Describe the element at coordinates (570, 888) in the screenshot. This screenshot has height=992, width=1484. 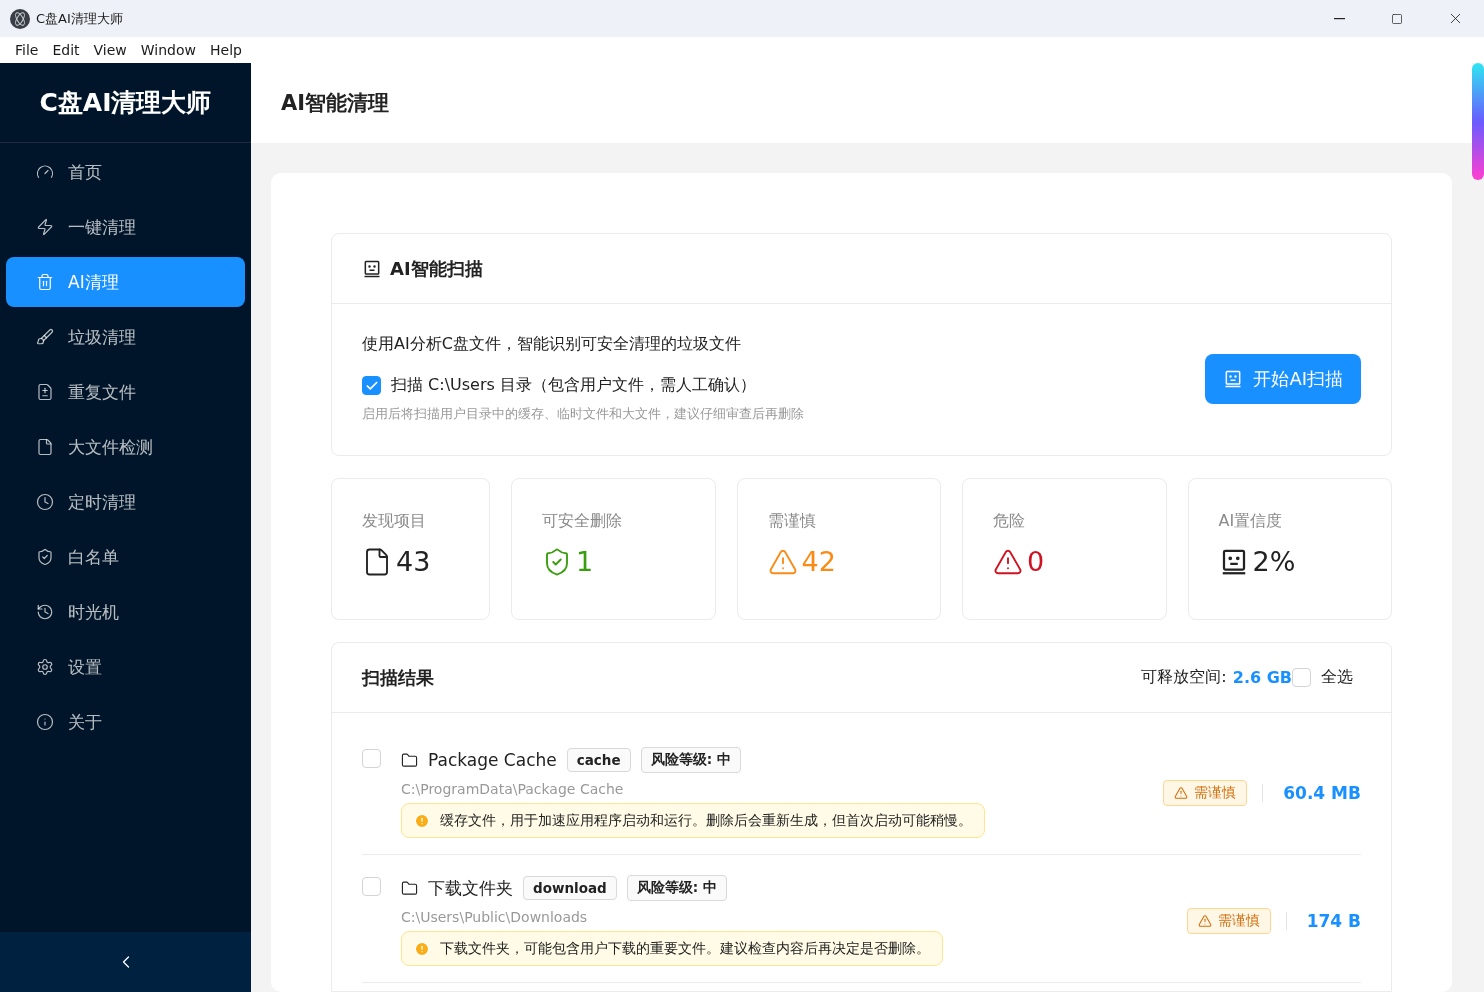
I see `type-tag: download` at that location.